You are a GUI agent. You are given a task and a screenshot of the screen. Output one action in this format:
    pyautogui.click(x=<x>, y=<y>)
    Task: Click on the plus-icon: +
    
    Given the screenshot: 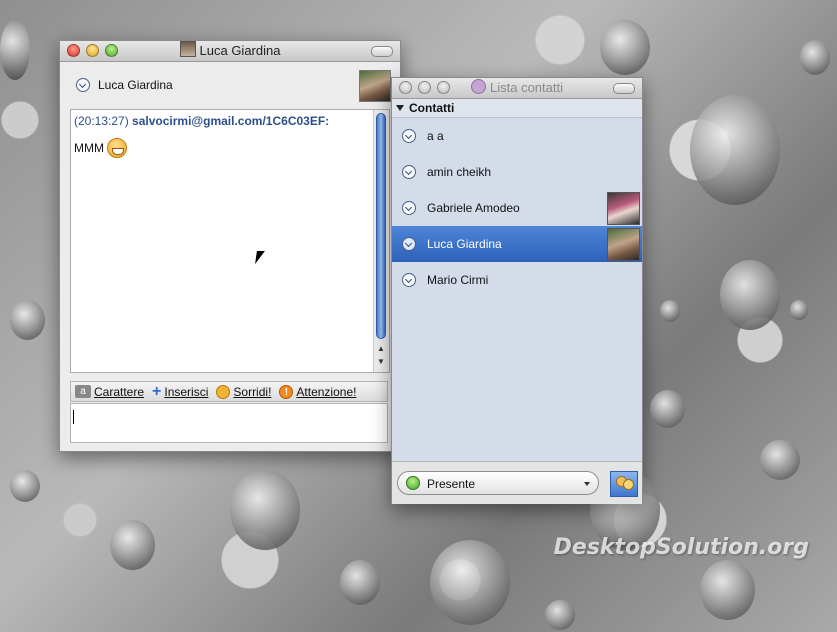 What is the action you would take?
    pyautogui.click(x=157, y=391)
    